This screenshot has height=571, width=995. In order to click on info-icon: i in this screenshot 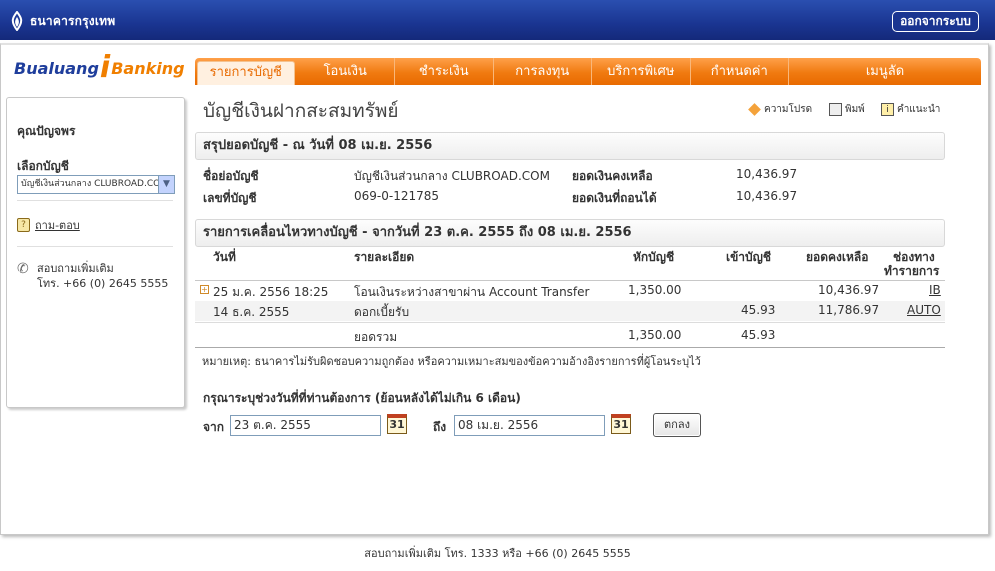, I will do `click(887, 109)`.